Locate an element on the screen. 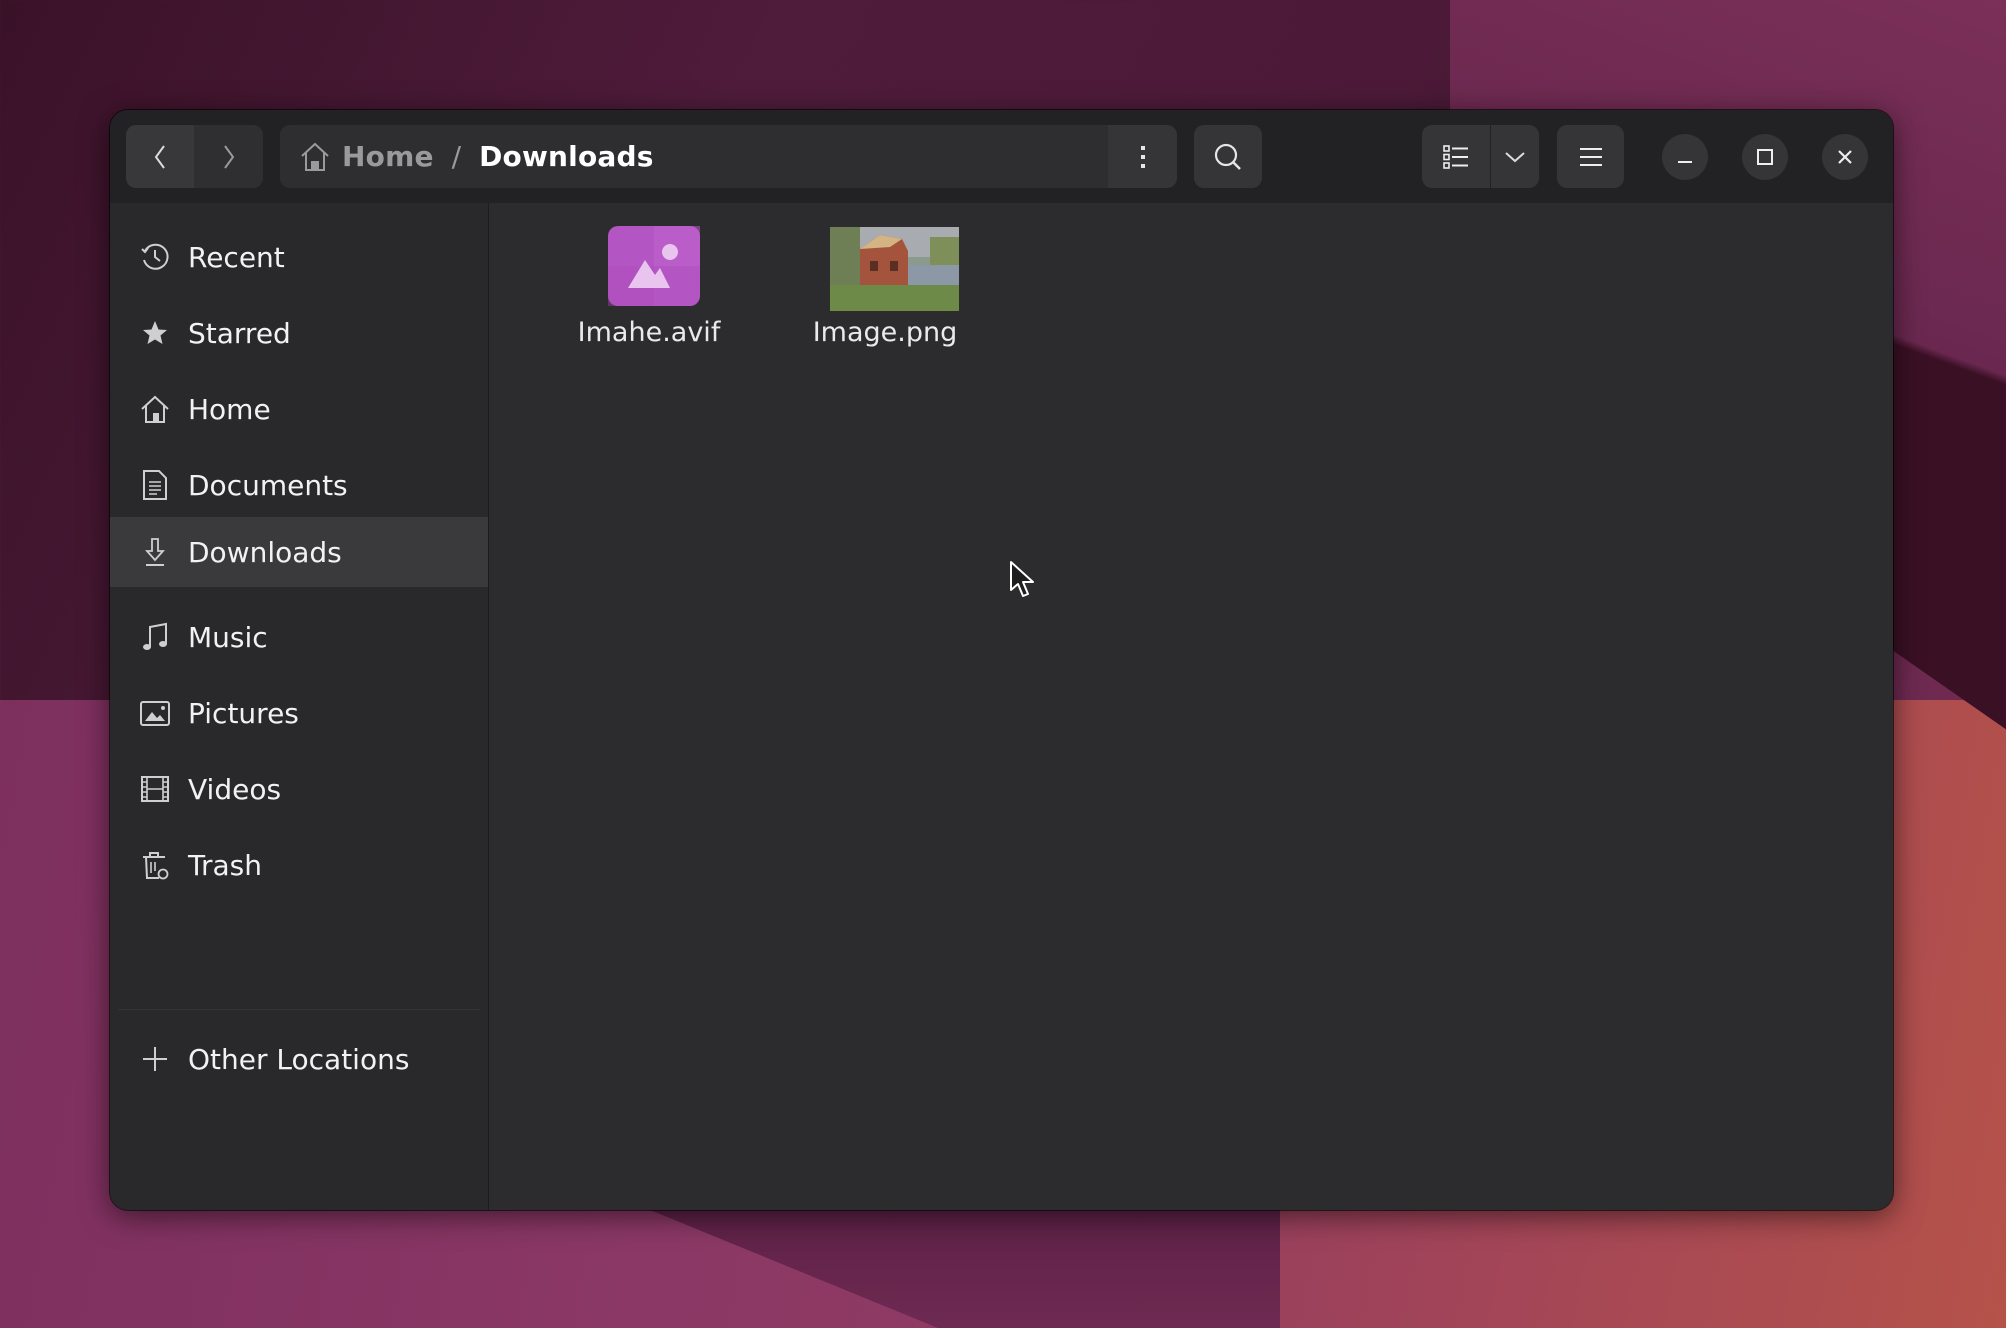  sidebar-divider is located at coordinates (299, 1009).